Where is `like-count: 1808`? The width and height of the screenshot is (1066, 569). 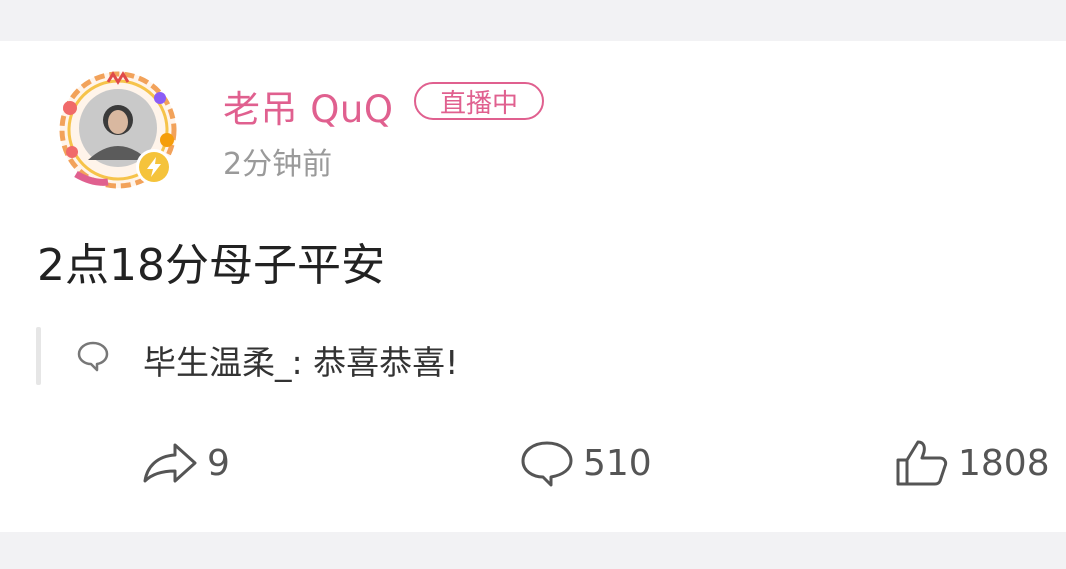
like-count: 1808 is located at coordinates (1004, 463).